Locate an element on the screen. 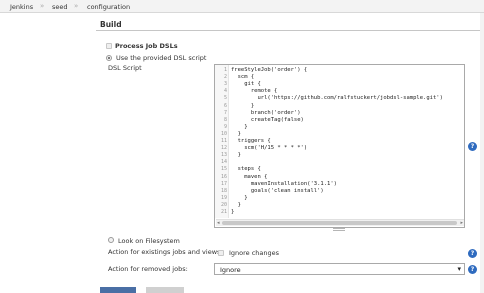 Image resolution: width=484 pixels, height=293 pixels. dsl-script-label: DSL Script is located at coordinates (125, 68).